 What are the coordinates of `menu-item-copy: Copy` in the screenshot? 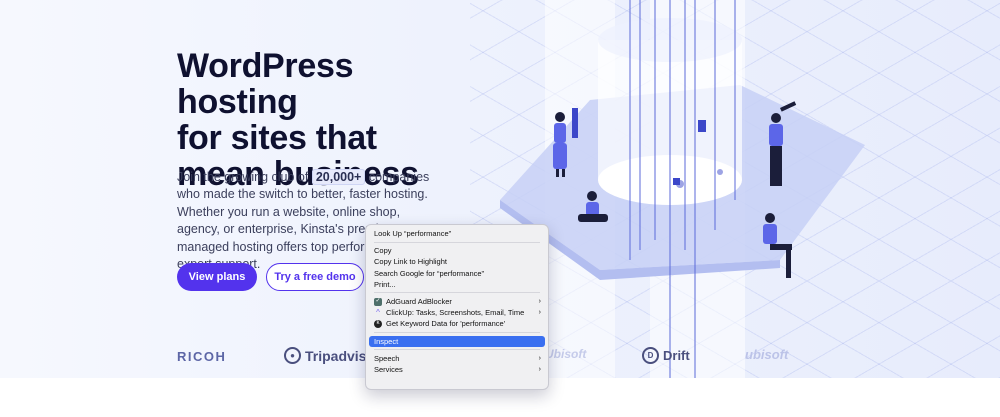 It's located at (457, 250).